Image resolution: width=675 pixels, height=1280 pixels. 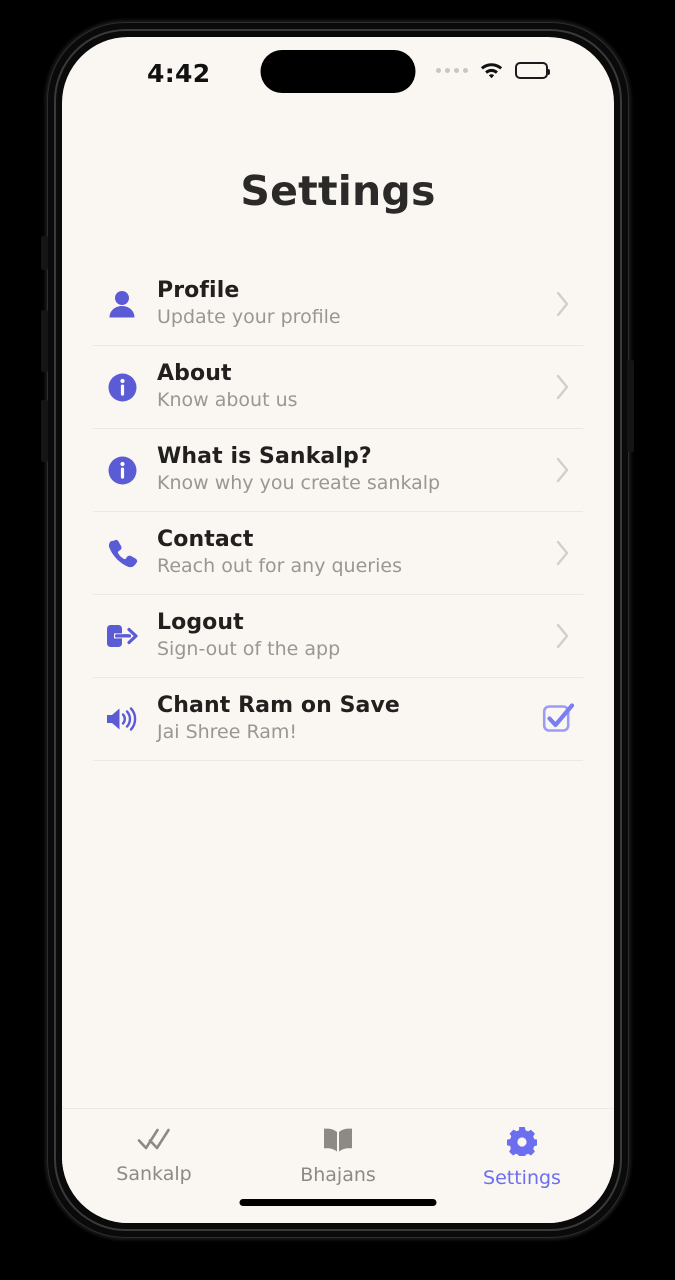 I want to click on page-title: Settings, so click(x=338, y=191).